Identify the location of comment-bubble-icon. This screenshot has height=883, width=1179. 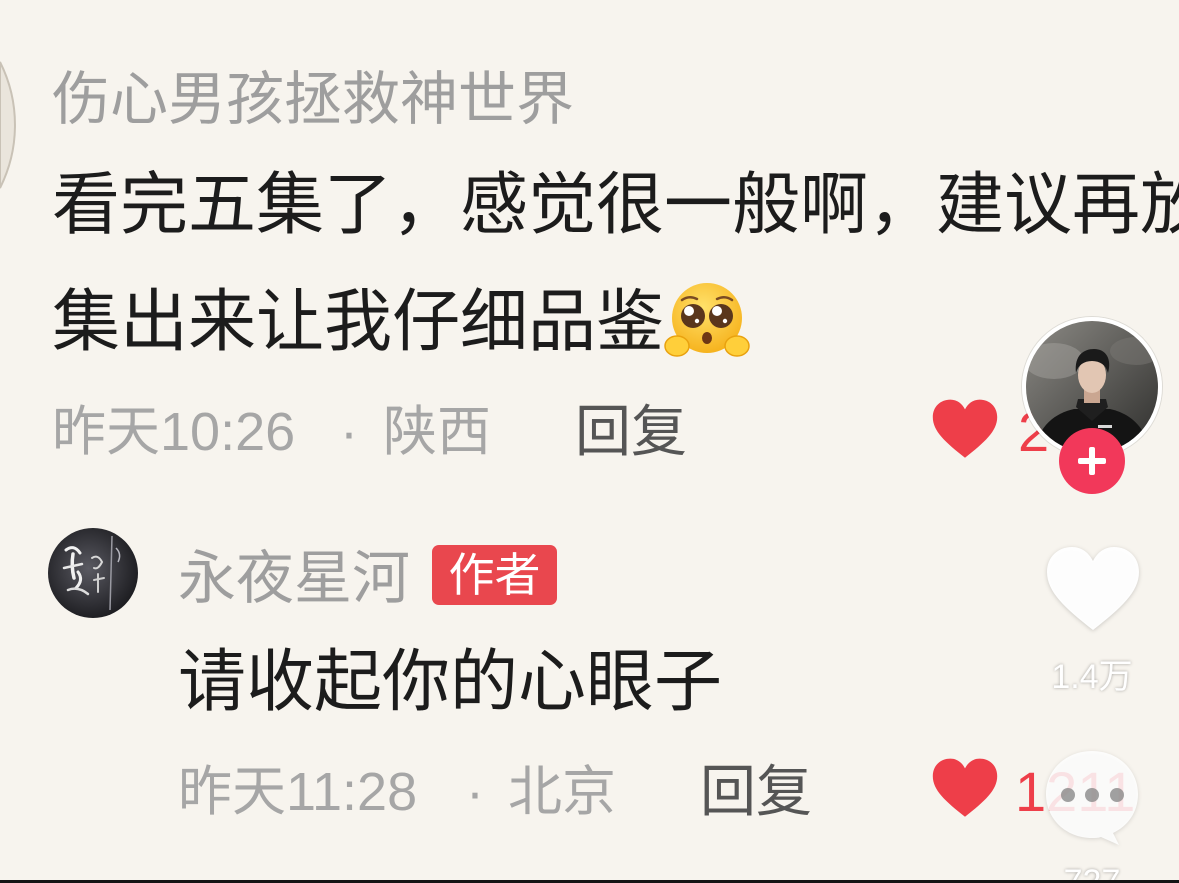
(1092, 797).